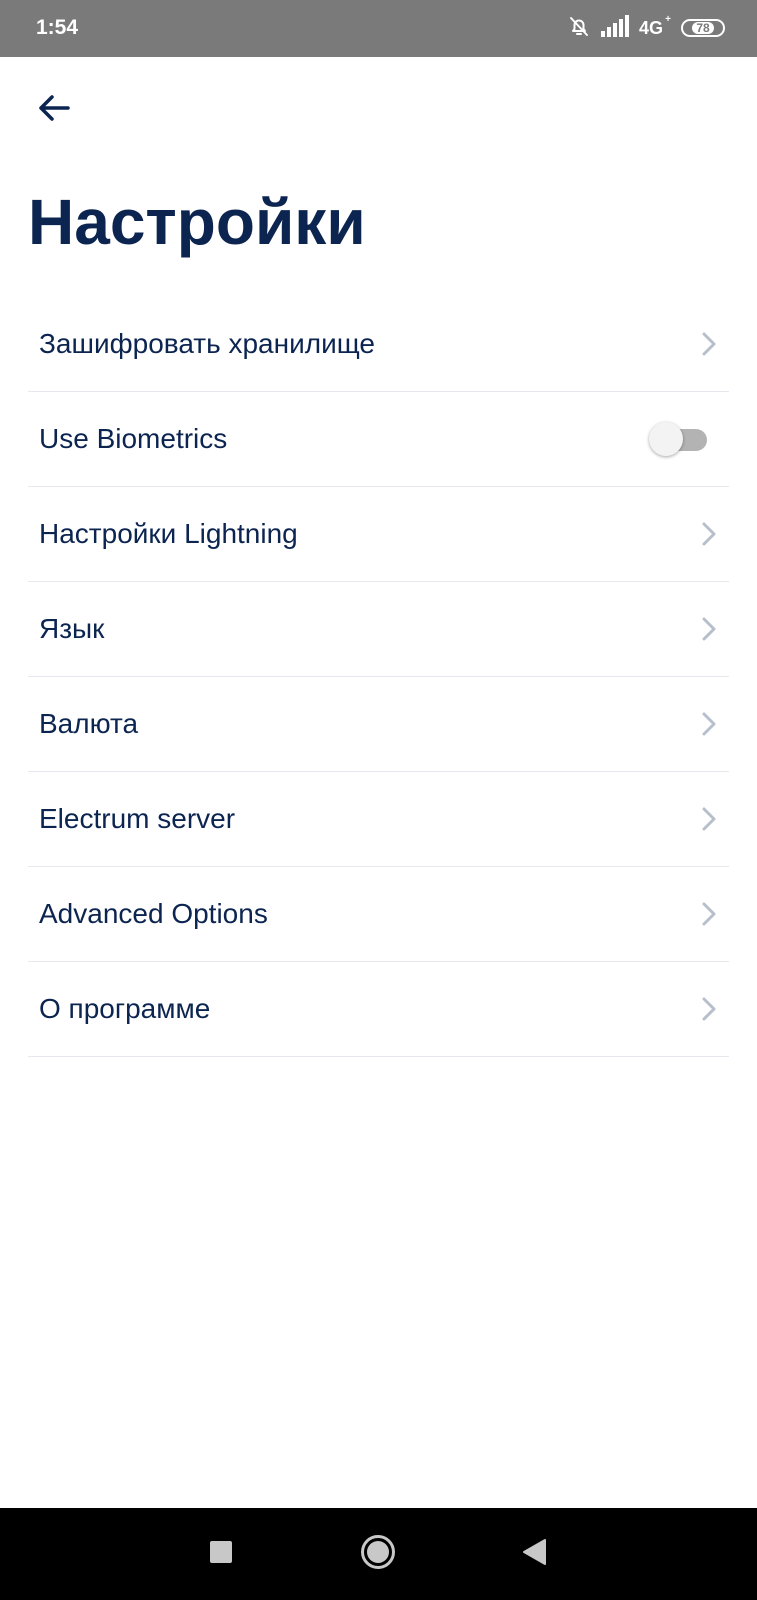 The width and height of the screenshot is (757, 1600). I want to click on biometrics-toggle, so click(678, 439).